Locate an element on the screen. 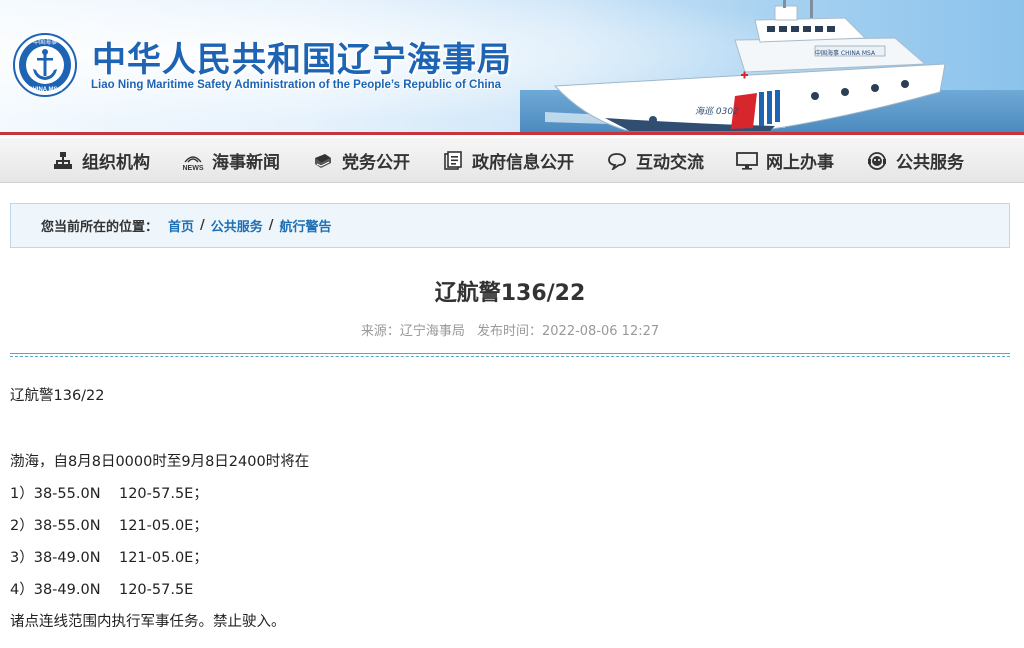  article-line: 3）38-49.0N 121-05.0E； is located at coordinates (109, 558).